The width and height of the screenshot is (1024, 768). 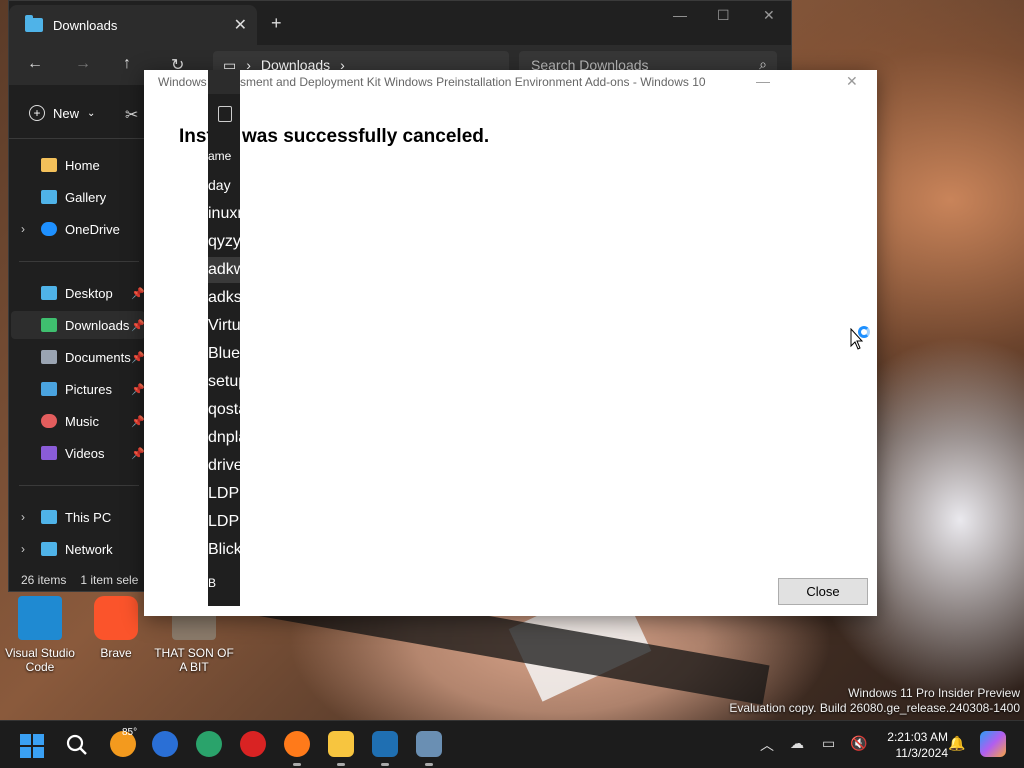 I want to click on desktop-icon-vscode: Visual Studio Code, so click(x=40, y=635).